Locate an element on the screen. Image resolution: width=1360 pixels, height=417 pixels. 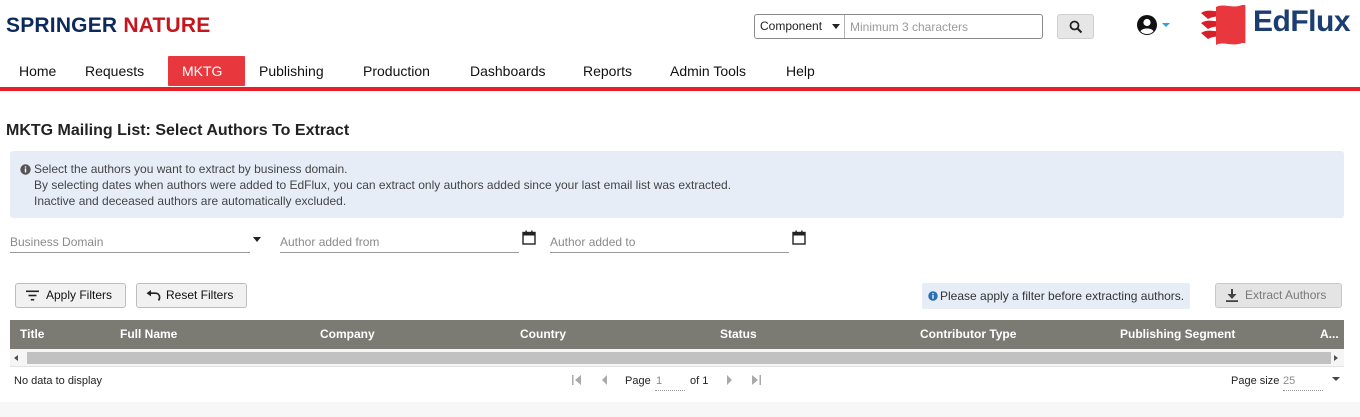
global-search: Component is located at coordinates (898, 26).